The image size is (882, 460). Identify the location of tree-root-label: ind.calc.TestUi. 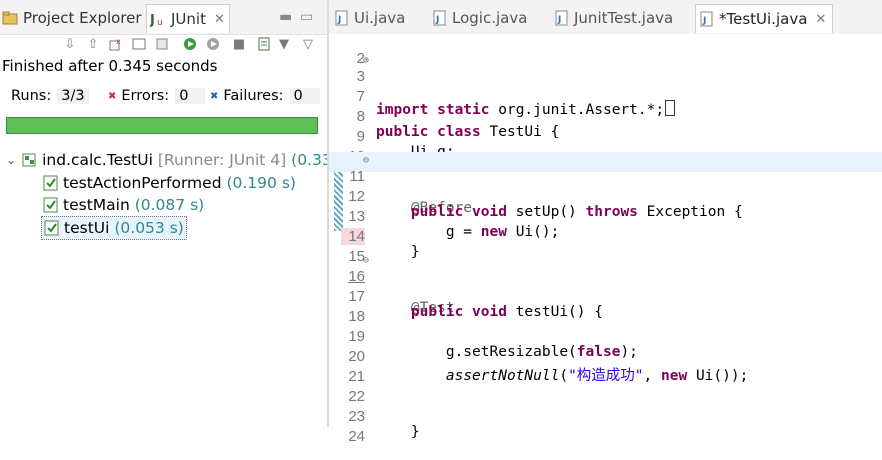
(97, 160).